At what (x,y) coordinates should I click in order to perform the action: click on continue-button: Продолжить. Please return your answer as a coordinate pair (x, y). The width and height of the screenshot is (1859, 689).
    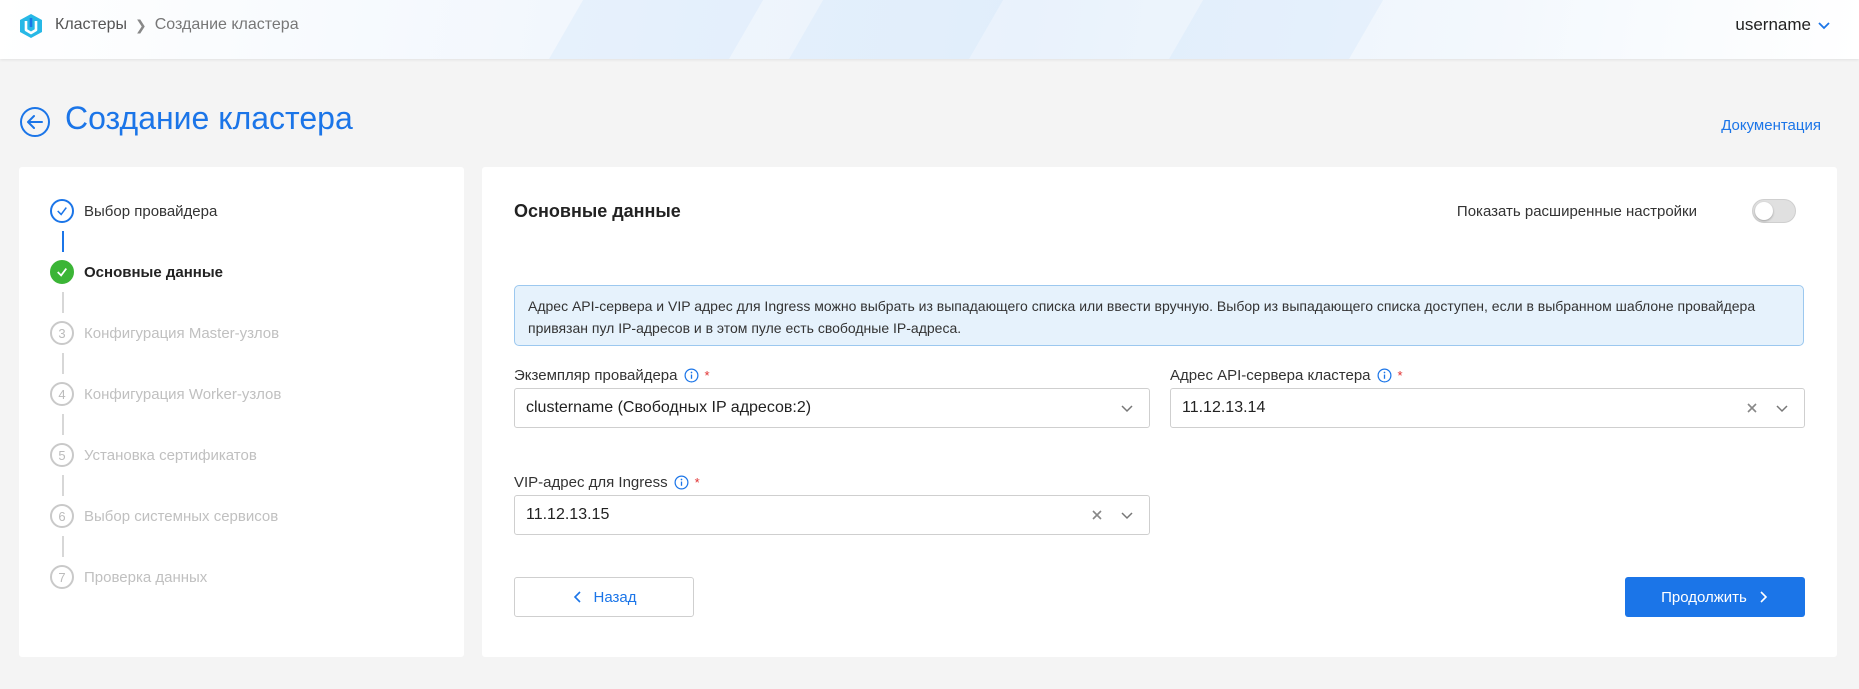
    Looking at the image, I should click on (1715, 597).